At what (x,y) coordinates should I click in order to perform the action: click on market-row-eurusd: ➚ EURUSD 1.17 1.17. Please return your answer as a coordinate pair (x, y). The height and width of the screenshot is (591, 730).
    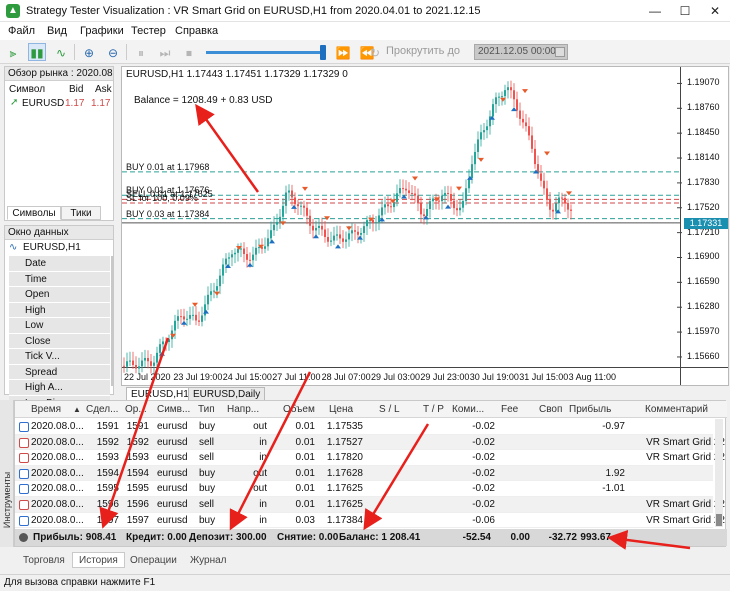
    Looking at the image, I should click on (59, 103).